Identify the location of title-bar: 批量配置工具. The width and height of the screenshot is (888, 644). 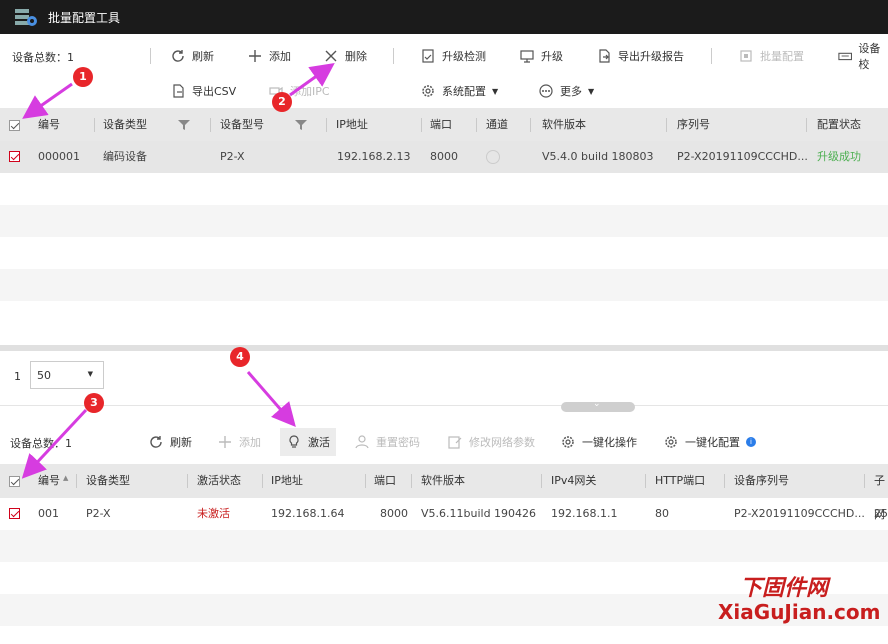
(444, 17).